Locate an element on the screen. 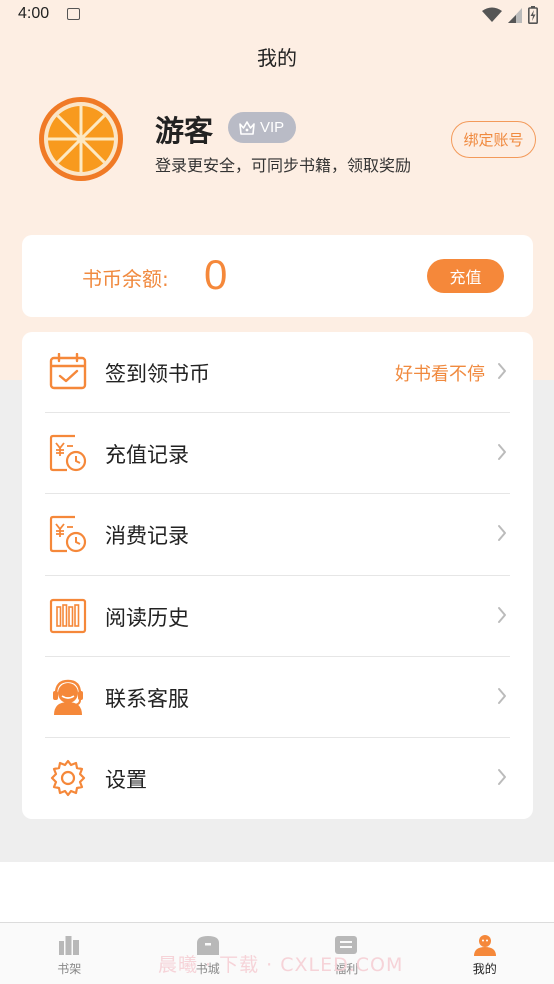 The height and width of the screenshot is (984, 554). menu-item-label: 联系客服 is located at coordinates (147, 698).